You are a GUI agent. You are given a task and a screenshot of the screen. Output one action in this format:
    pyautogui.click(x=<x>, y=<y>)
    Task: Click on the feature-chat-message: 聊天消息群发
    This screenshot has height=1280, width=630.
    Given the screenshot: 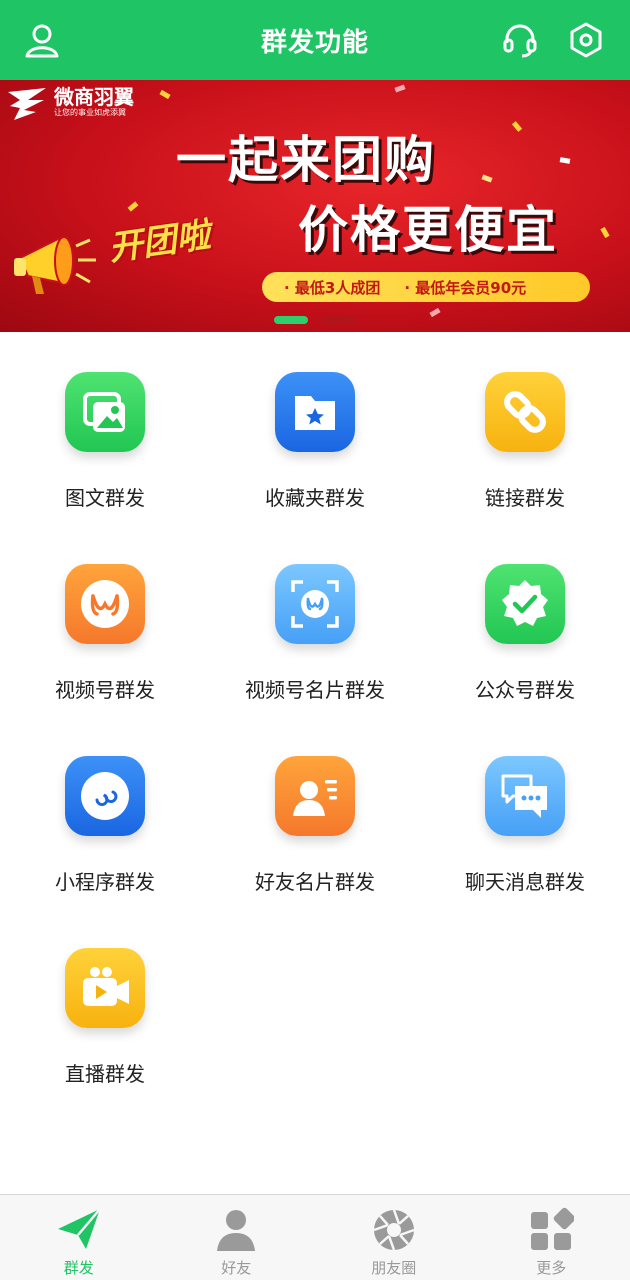 What is the action you would take?
    pyautogui.click(x=525, y=811)
    